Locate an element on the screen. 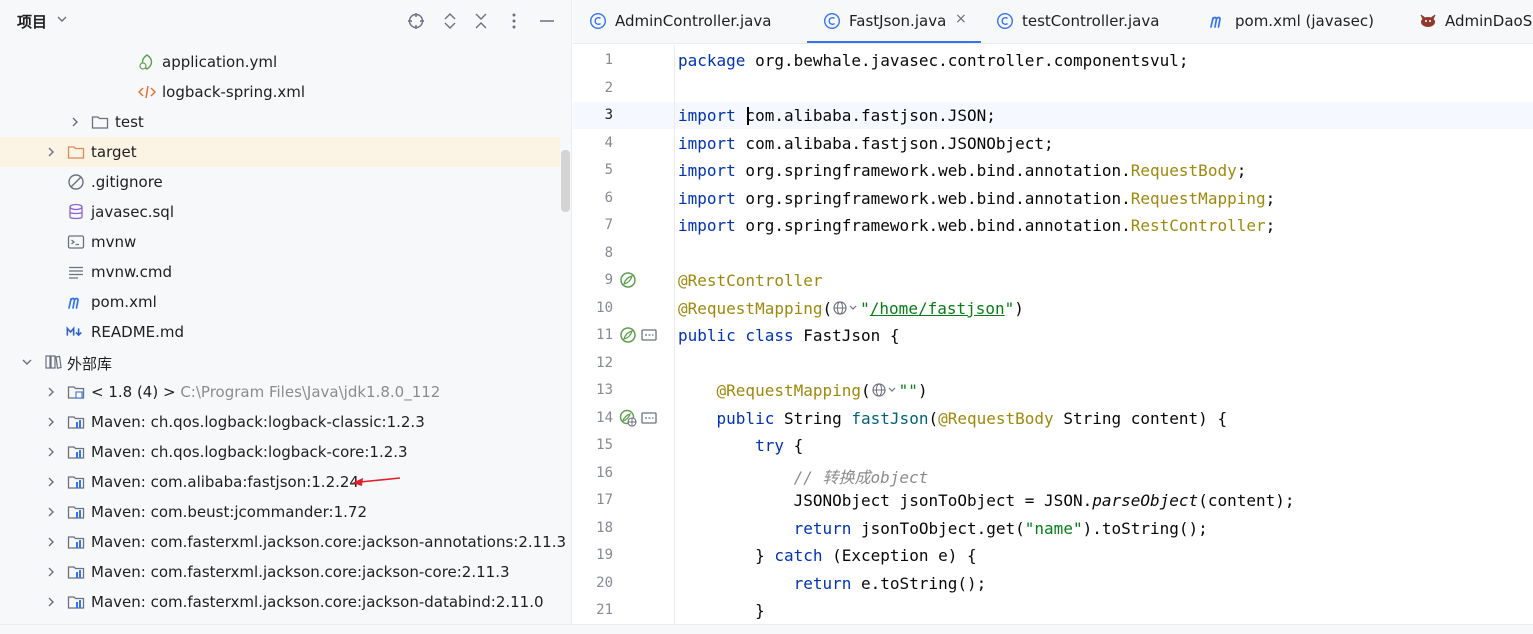 The image size is (1533, 634). code-token: String is located at coordinates (813, 418).